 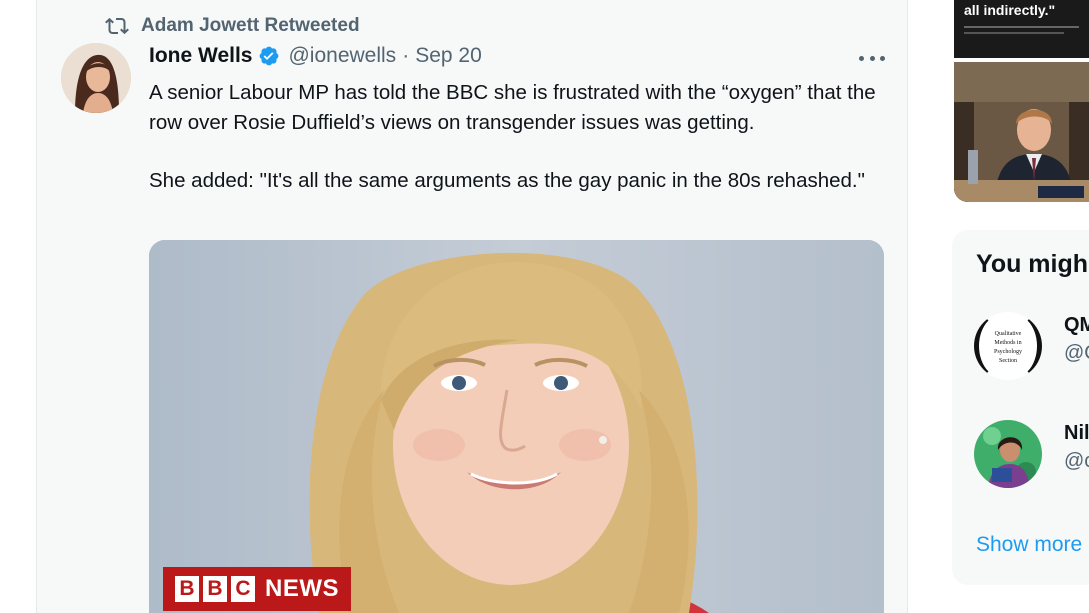 I want to click on sidebar-media-thumbnail: all indirectly.", so click(x=1021, y=29).